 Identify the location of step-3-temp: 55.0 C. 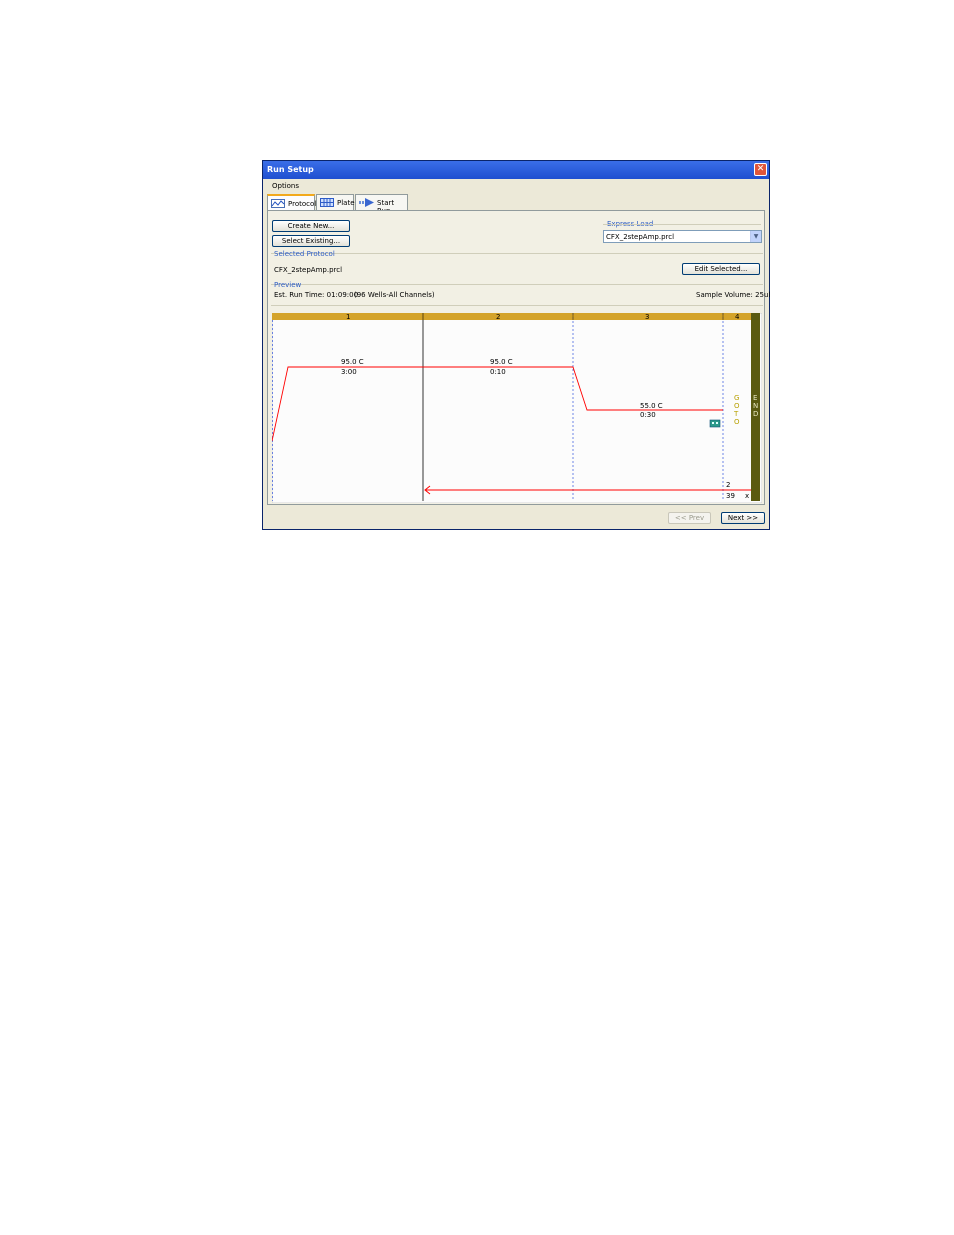
(651, 406).